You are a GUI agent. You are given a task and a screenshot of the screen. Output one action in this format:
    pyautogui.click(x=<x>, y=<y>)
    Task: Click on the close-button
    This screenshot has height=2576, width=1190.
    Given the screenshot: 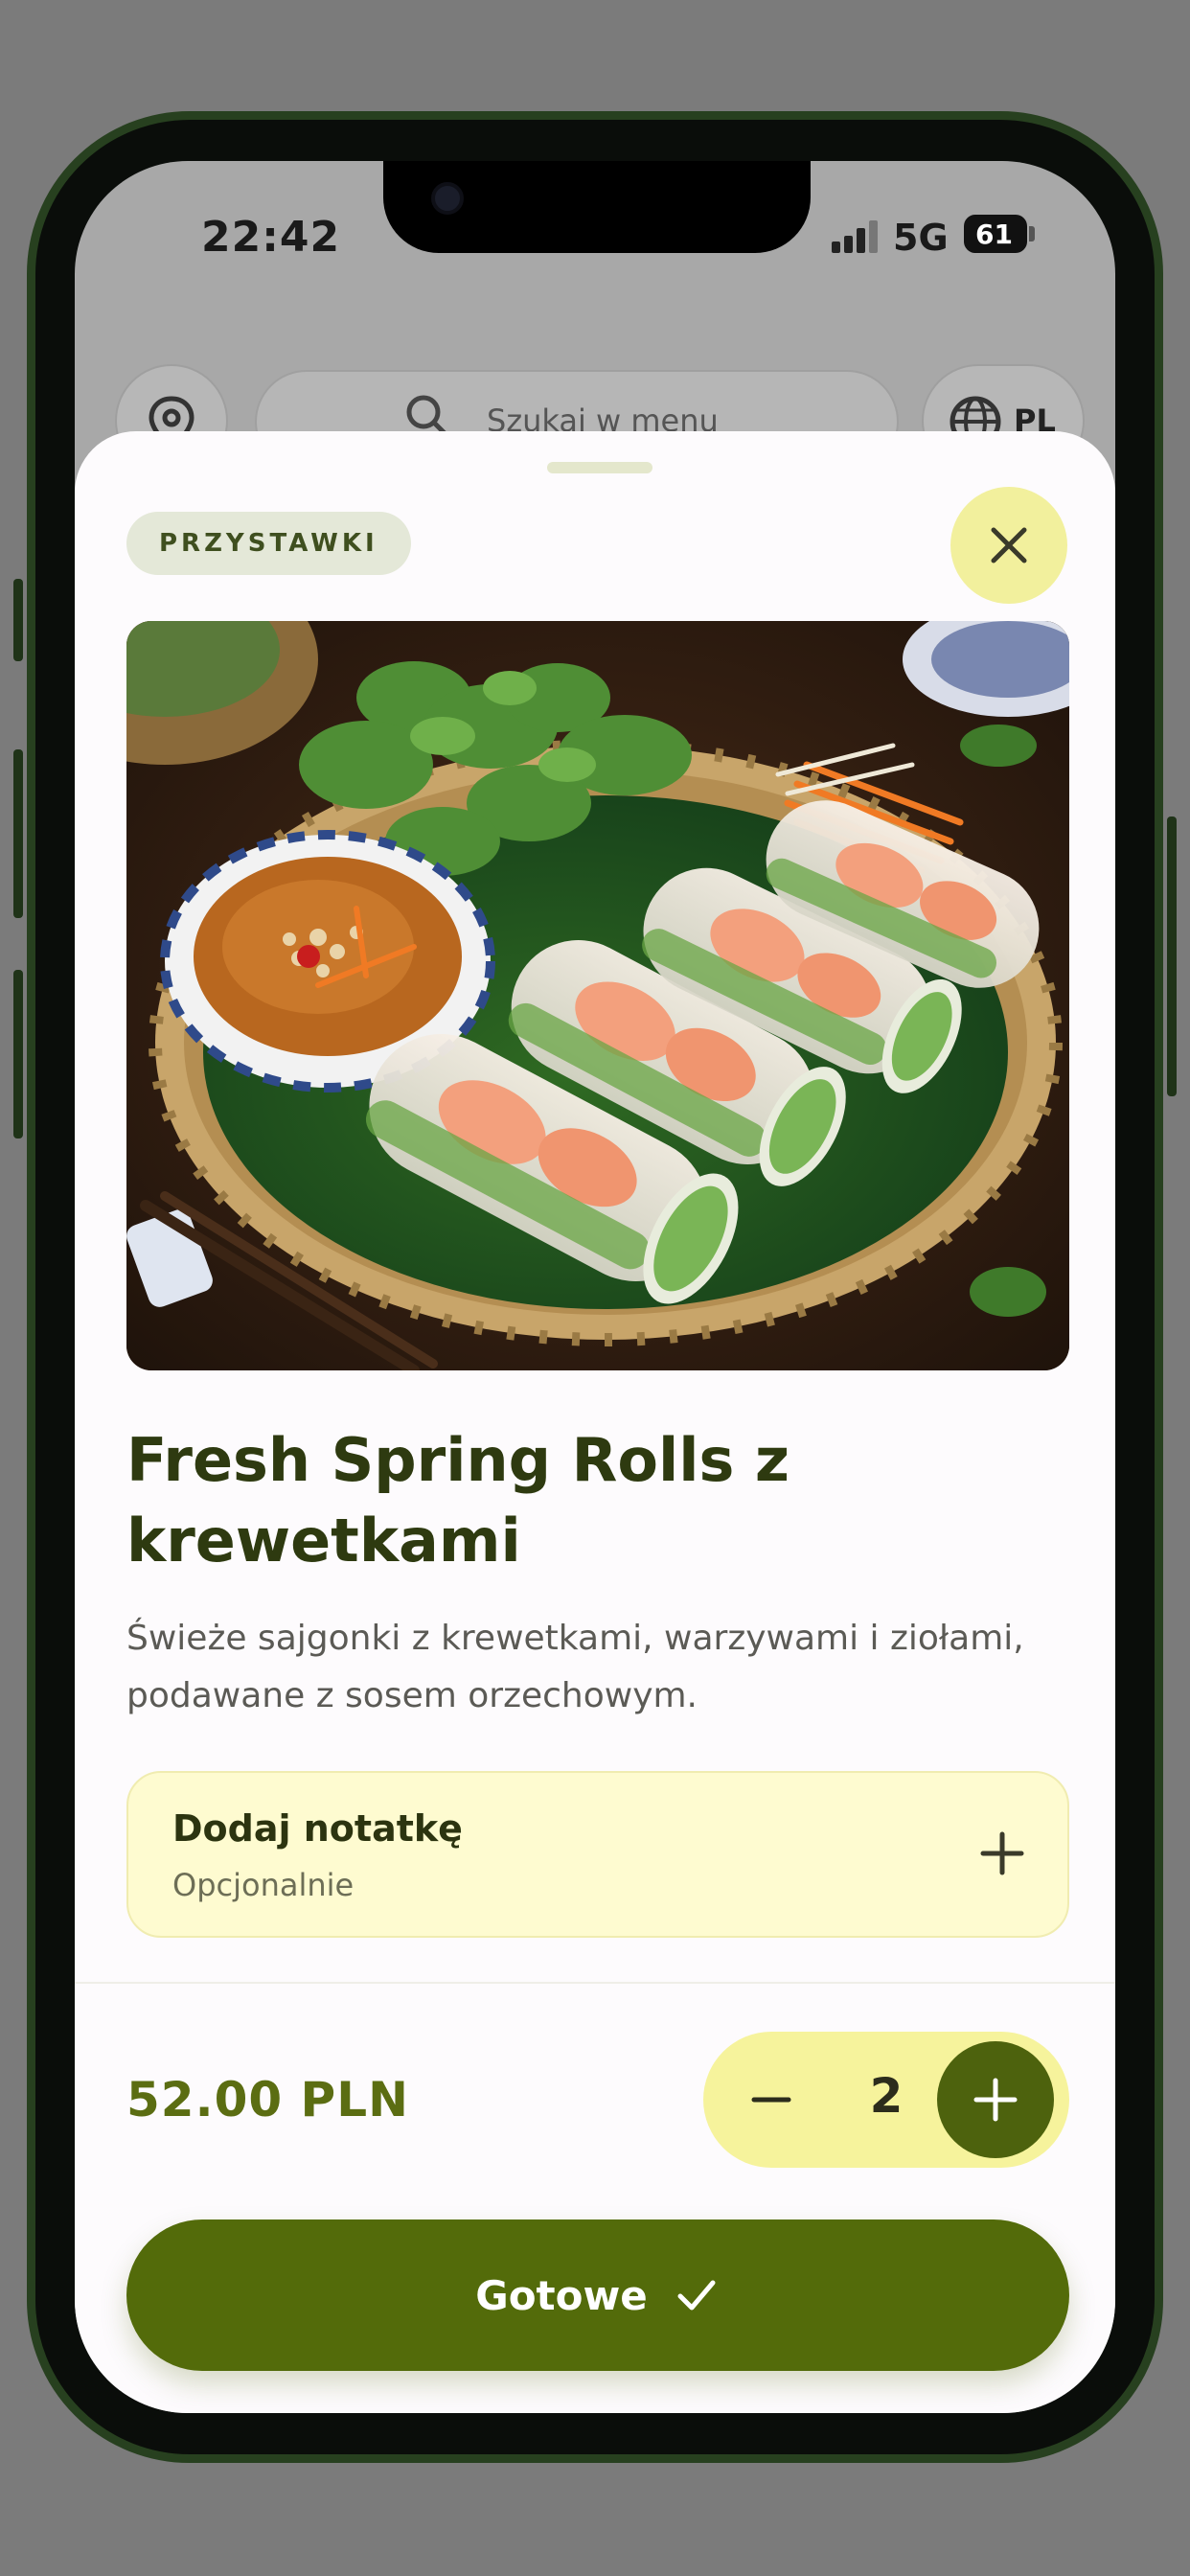 What is the action you would take?
    pyautogui.click(x=1009, y=545)
    